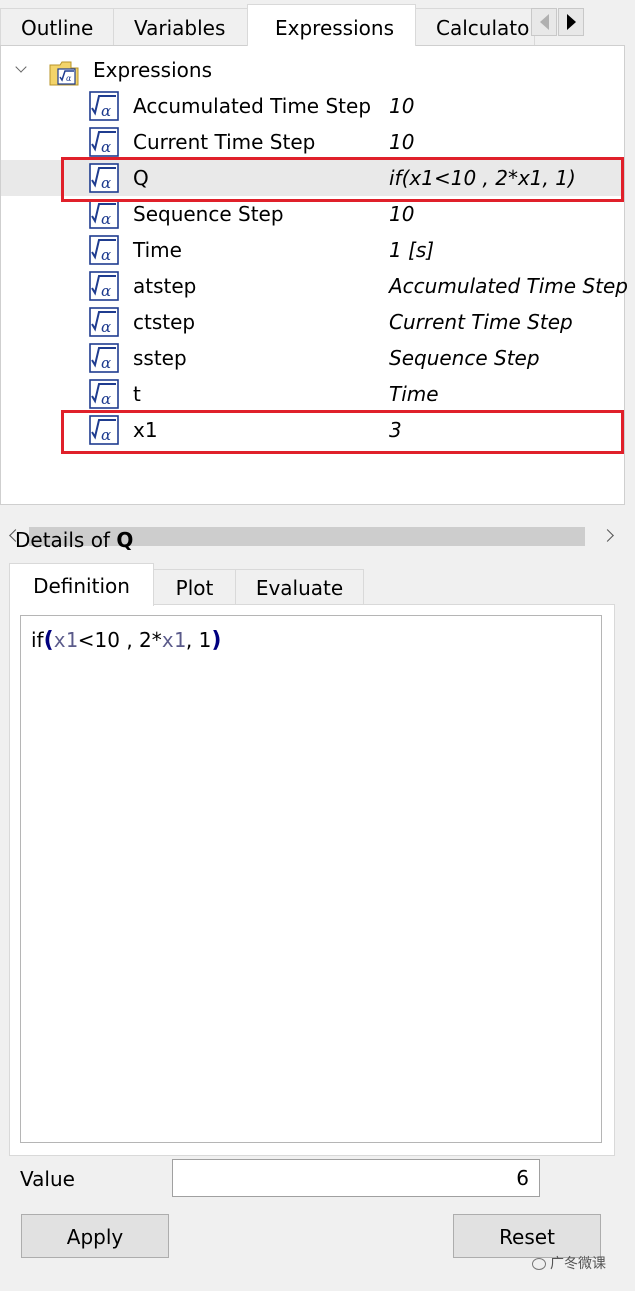 The width and height of the screenshot is (635, 1291). What do you see at coordinates (299, 587) in the screenshot?
I see `tab-evaluate: Evaluate` at bounding box center [299, 587].